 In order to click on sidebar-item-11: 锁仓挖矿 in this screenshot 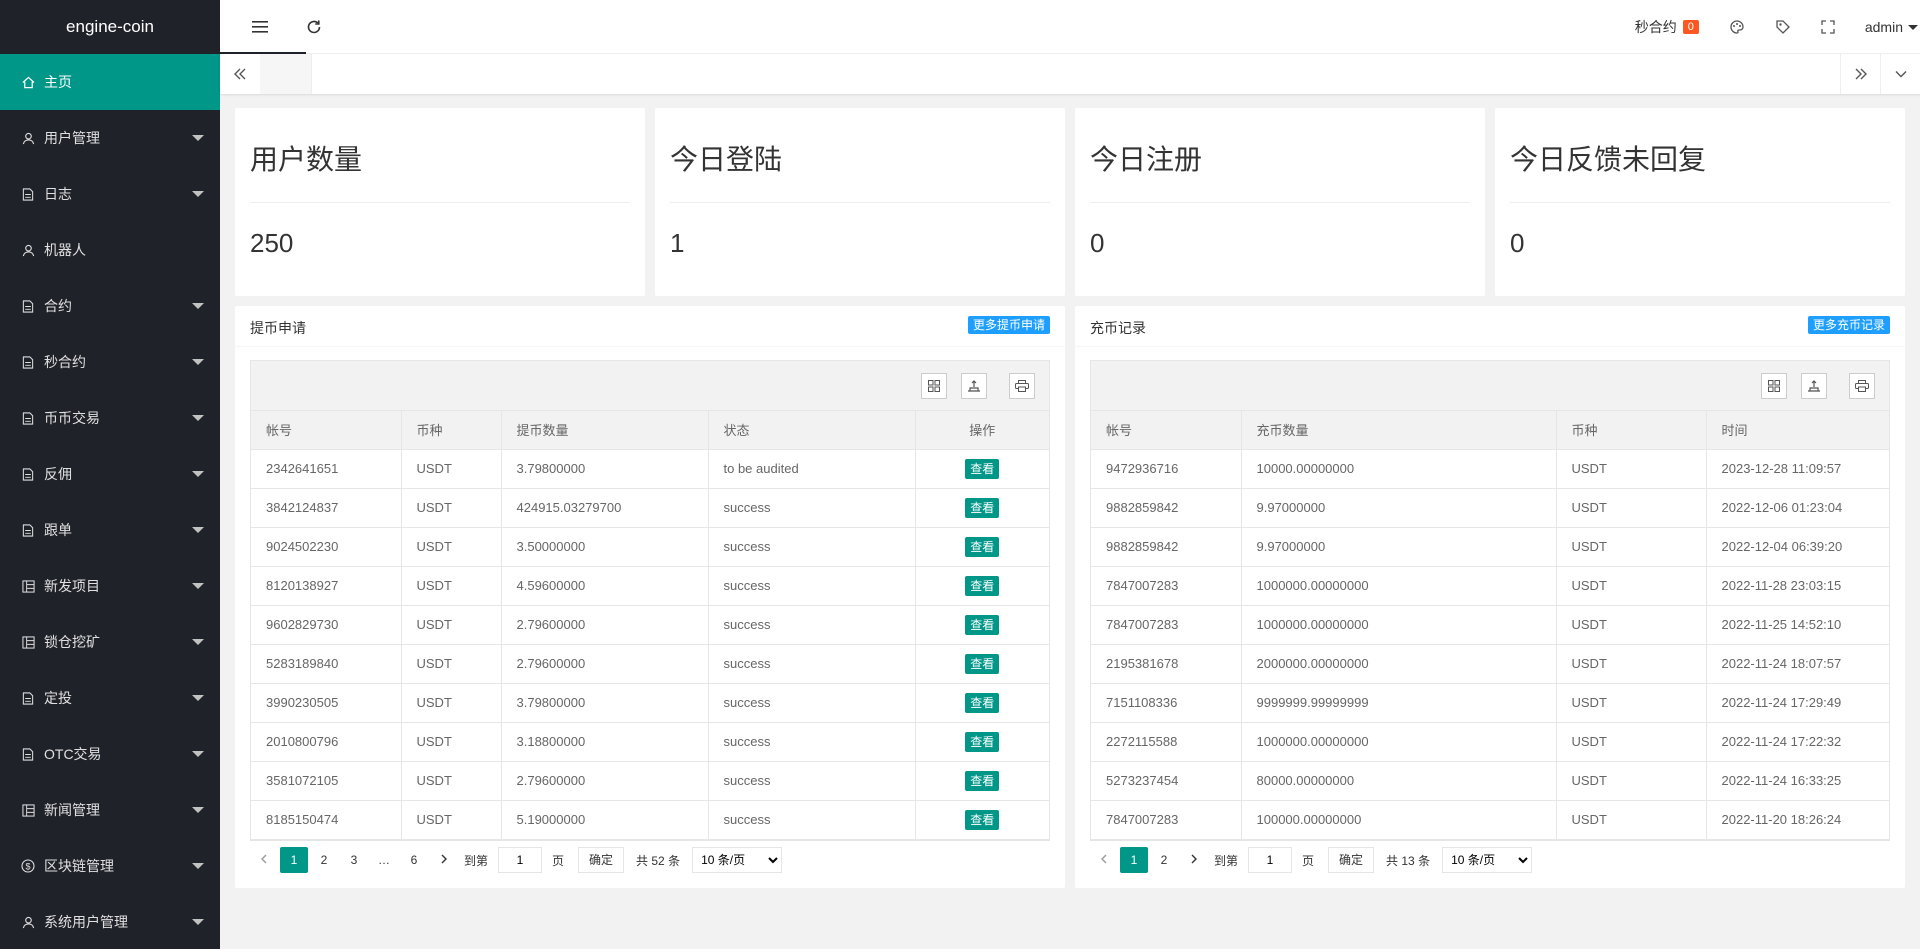, I will do `click(110, 642)`.